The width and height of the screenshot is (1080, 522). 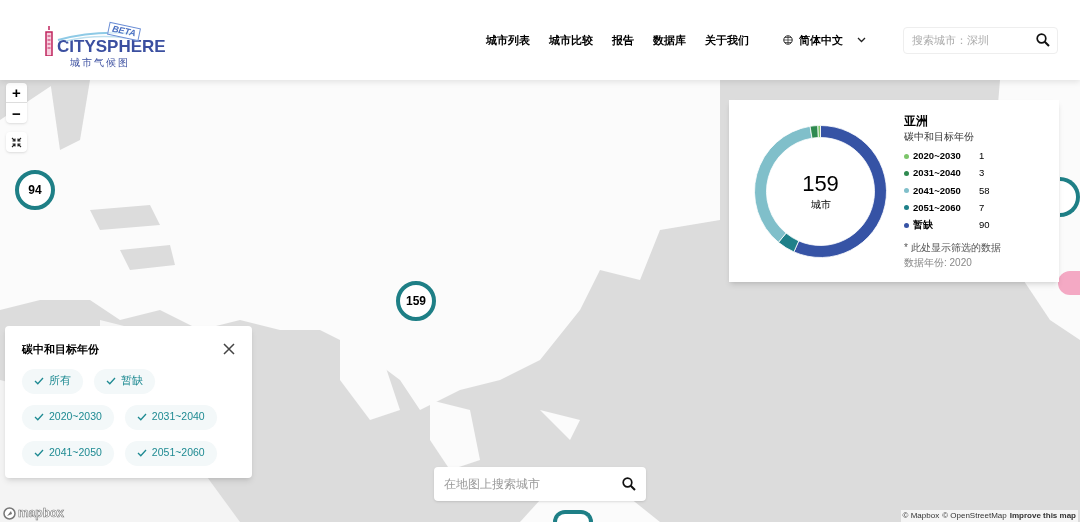 What do you see at coordinates (824, 40) in the screenshot?
I see `language-selector: 简体中文` at bounding box center [824, 40].